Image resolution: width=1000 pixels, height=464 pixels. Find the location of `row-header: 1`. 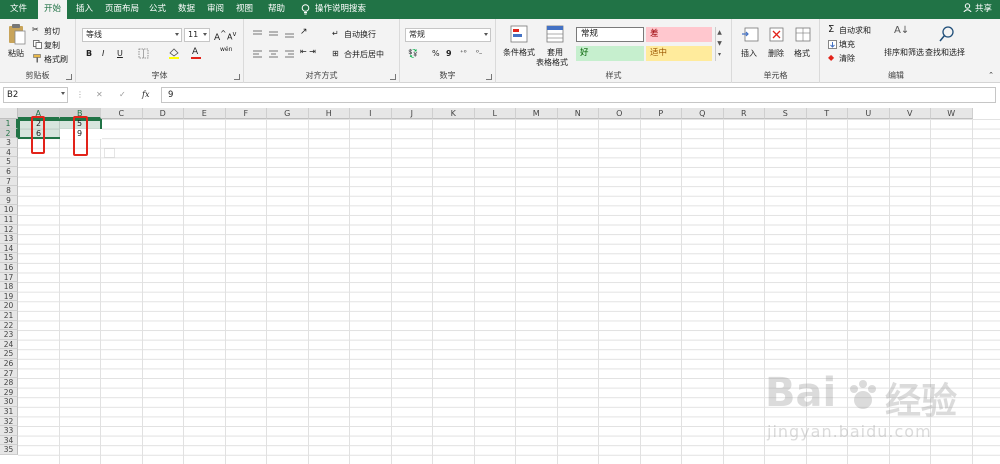

row-header: 1 is located at coordinates (9, 124).